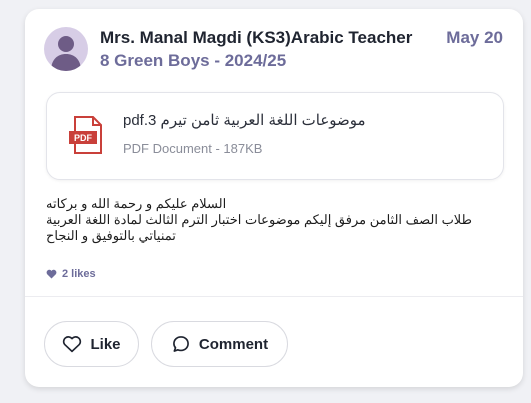 The width and height of the screenshot is (531, 403). What do you see at coordinates (474, 37) in the screenshot?
I see `post-date: May 20` at bounding box center [474, 37].